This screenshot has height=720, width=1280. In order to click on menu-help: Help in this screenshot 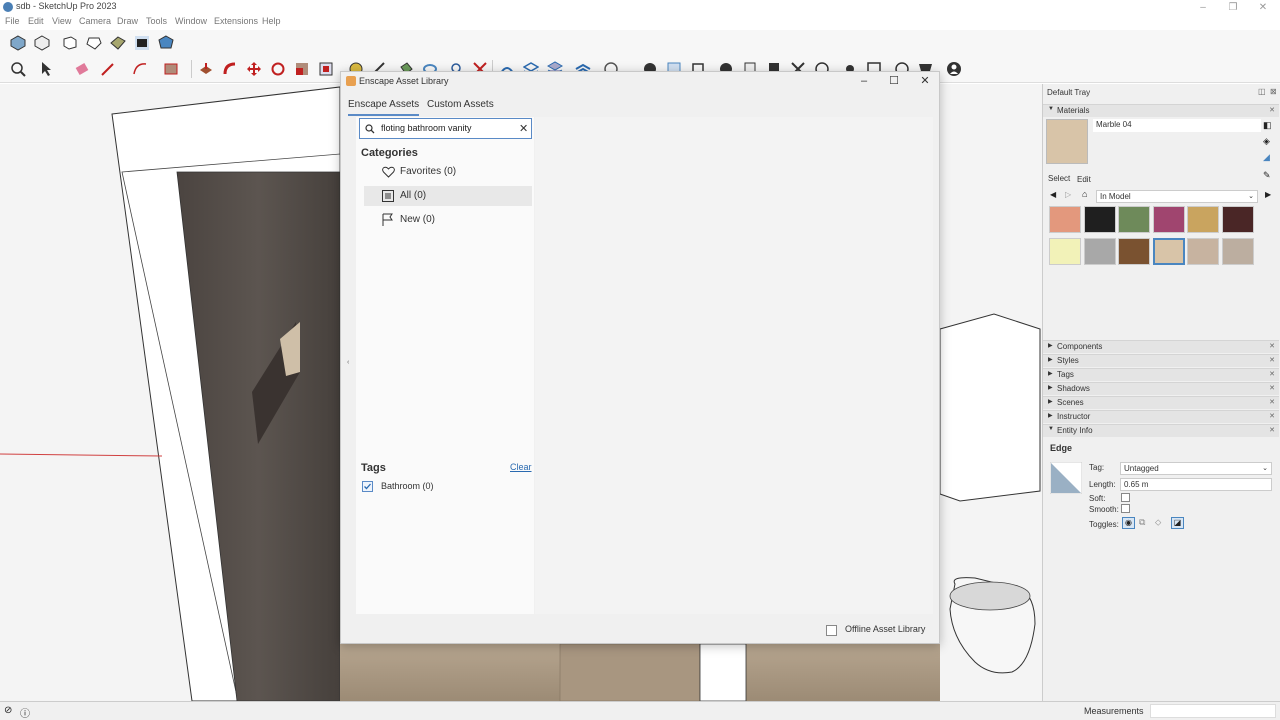, I will do `click(271, 21)`.